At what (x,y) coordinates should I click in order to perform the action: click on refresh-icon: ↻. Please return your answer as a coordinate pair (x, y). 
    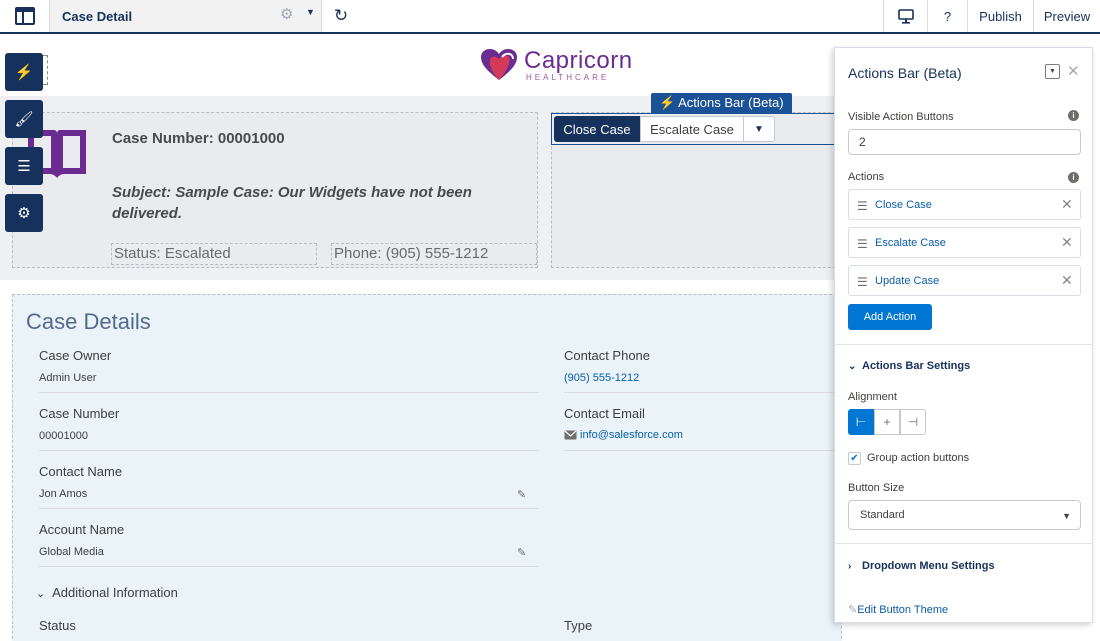
    Looking at the image, I should click on (341, 15).